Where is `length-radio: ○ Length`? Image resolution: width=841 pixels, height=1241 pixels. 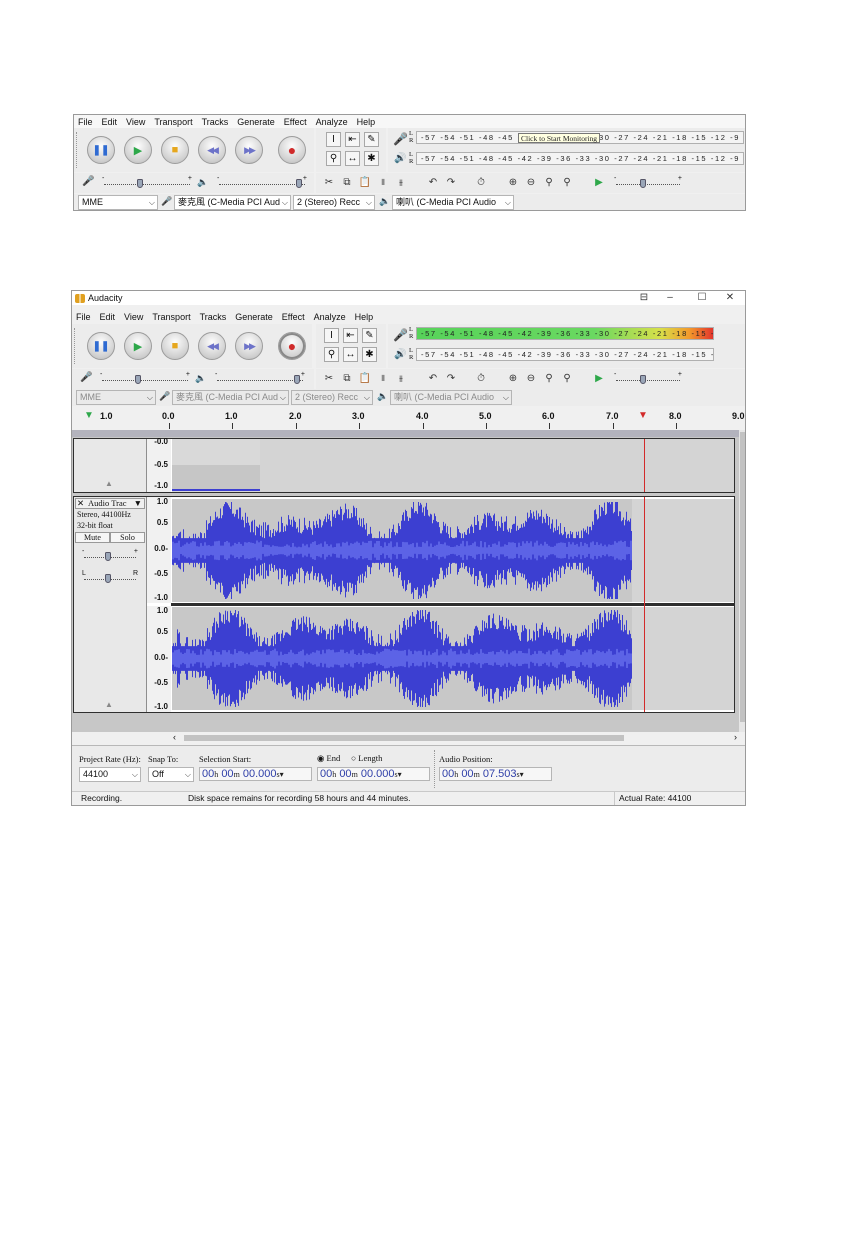
length-radio: ○ Length is located at coordinates (366, 758).